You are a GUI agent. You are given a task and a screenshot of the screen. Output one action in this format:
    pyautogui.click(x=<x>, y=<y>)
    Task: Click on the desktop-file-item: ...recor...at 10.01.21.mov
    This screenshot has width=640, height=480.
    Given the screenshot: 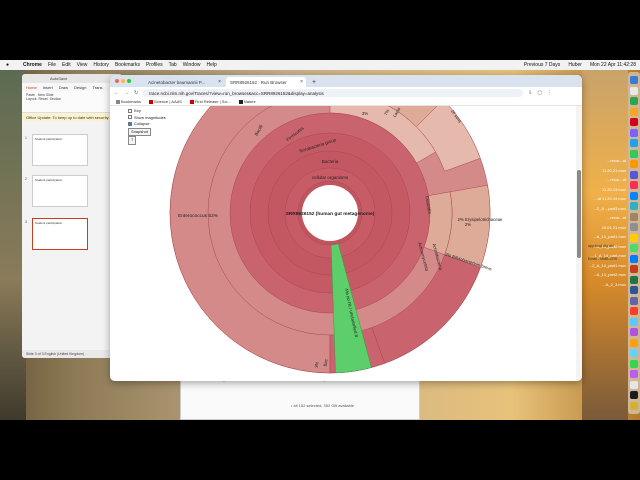 What is the action you would take?
    pyautogui.click(x=606, y=222)
    